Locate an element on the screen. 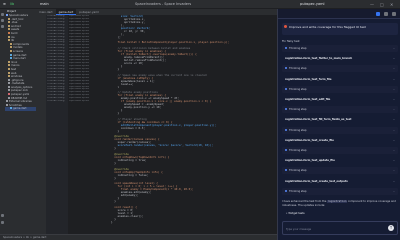  assistant-header is located at coordinates (339, 14).